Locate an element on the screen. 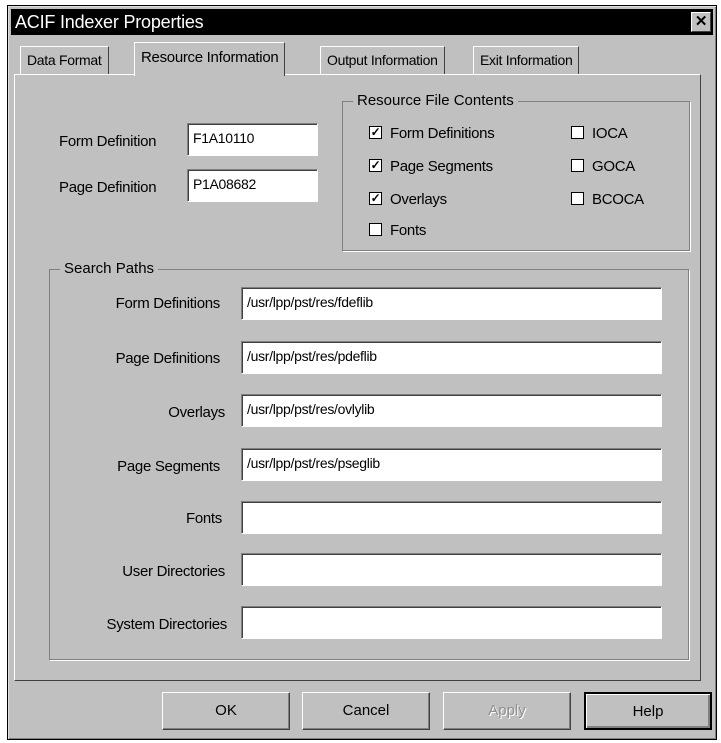  tab-label: Data Format is located at coordinates (64, 60).